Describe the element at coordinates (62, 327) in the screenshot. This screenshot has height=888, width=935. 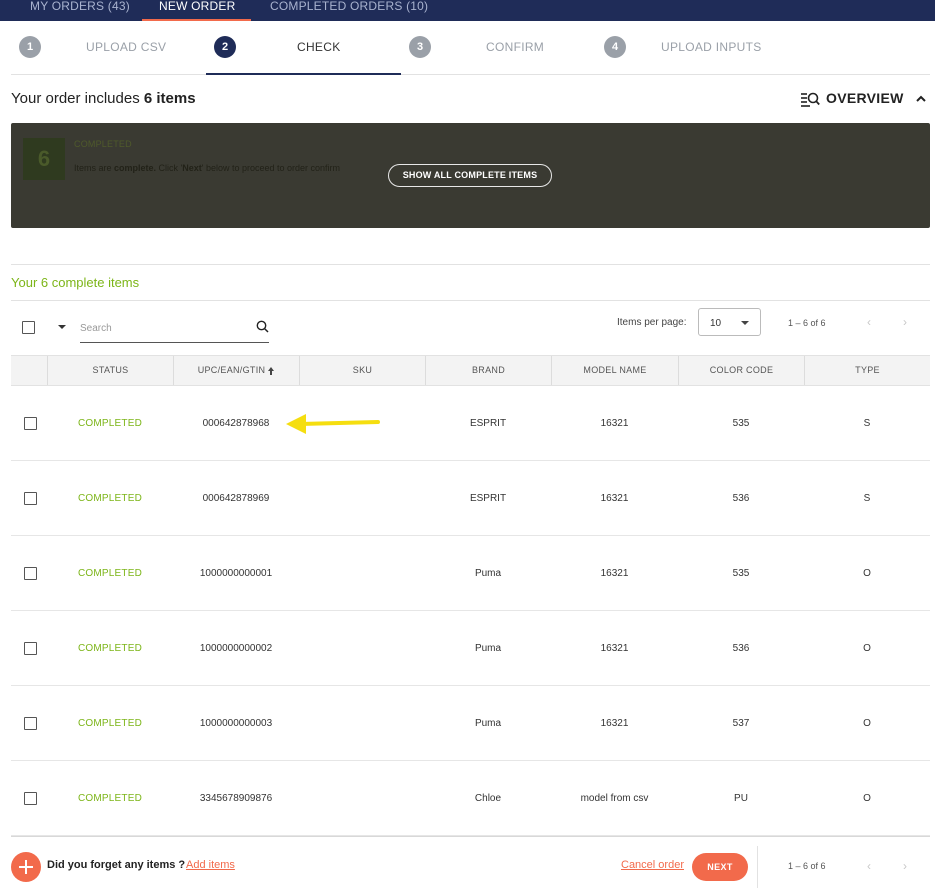
I see `select-dropdown-caret-icon` at that location.